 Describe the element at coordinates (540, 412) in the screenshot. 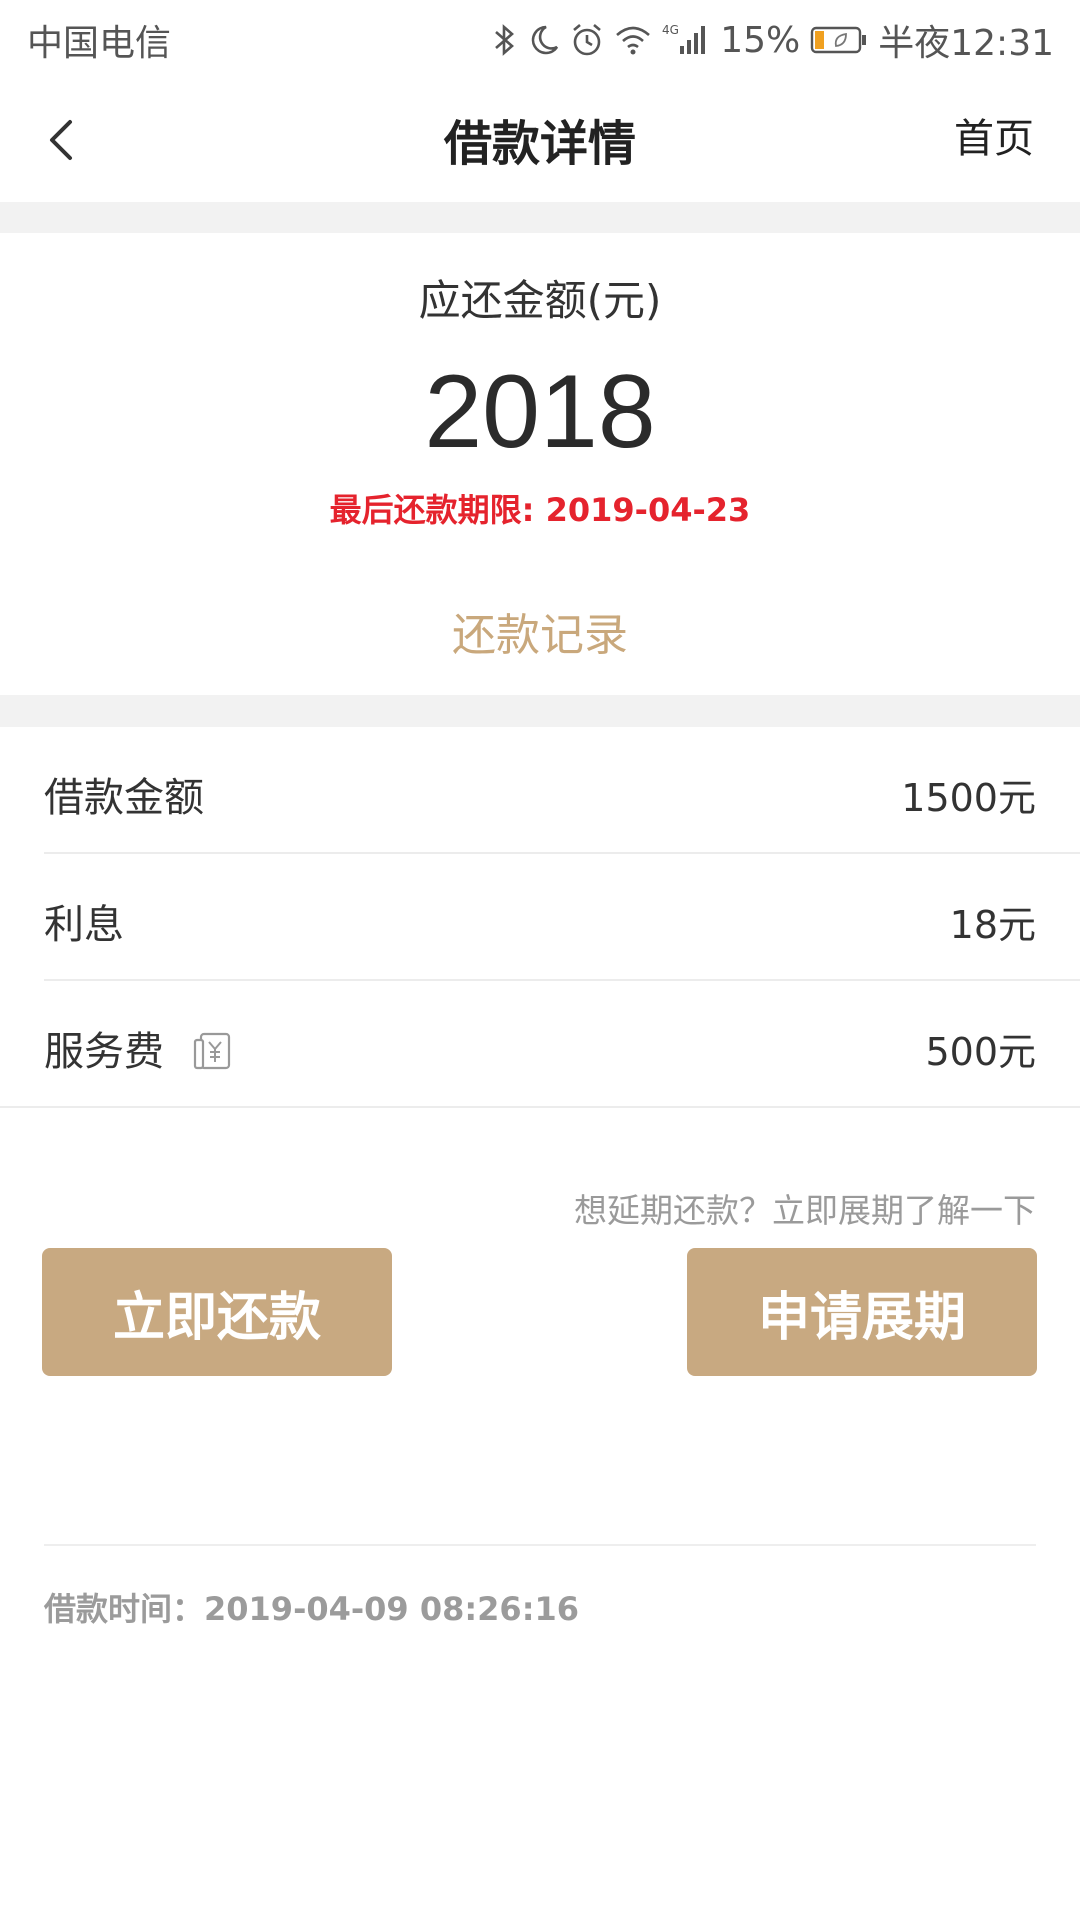

I see `due-amount-value: 2018` at that location.